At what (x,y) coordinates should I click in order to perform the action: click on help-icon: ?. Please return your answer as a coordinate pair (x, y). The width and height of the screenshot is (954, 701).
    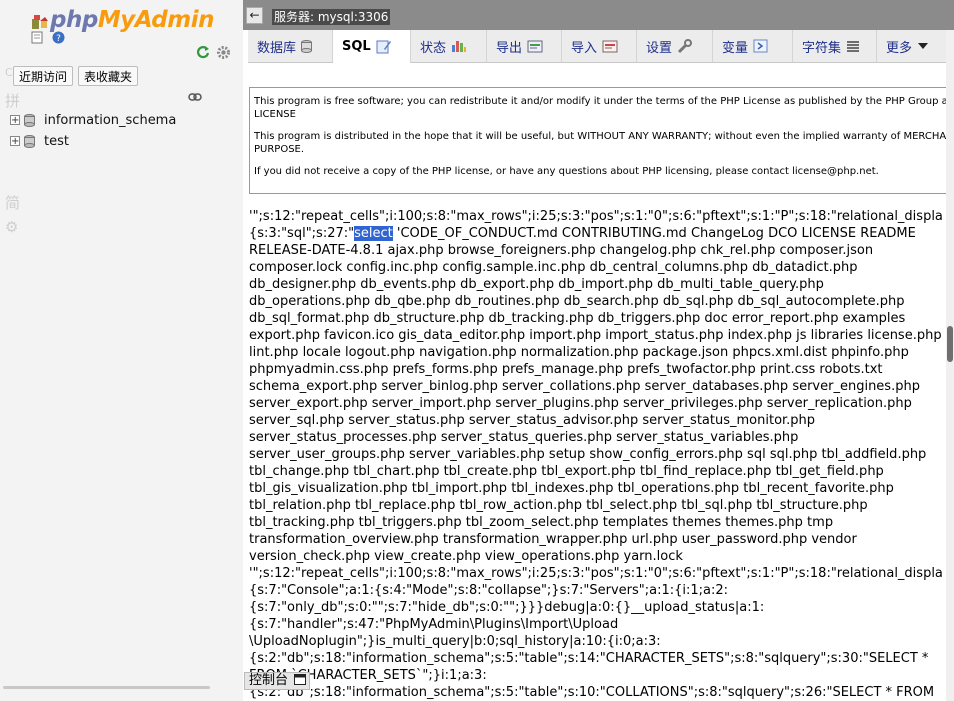
    Looking at the image, I should click on (58, 37).